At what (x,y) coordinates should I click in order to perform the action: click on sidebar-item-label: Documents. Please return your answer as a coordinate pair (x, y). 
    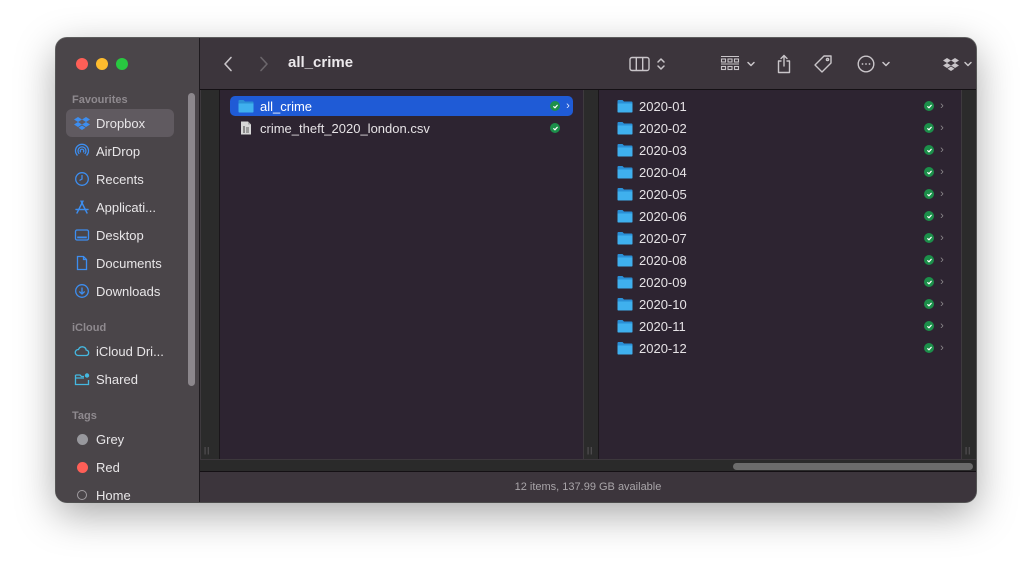
    Looking at the image, I should click on (129, 263).